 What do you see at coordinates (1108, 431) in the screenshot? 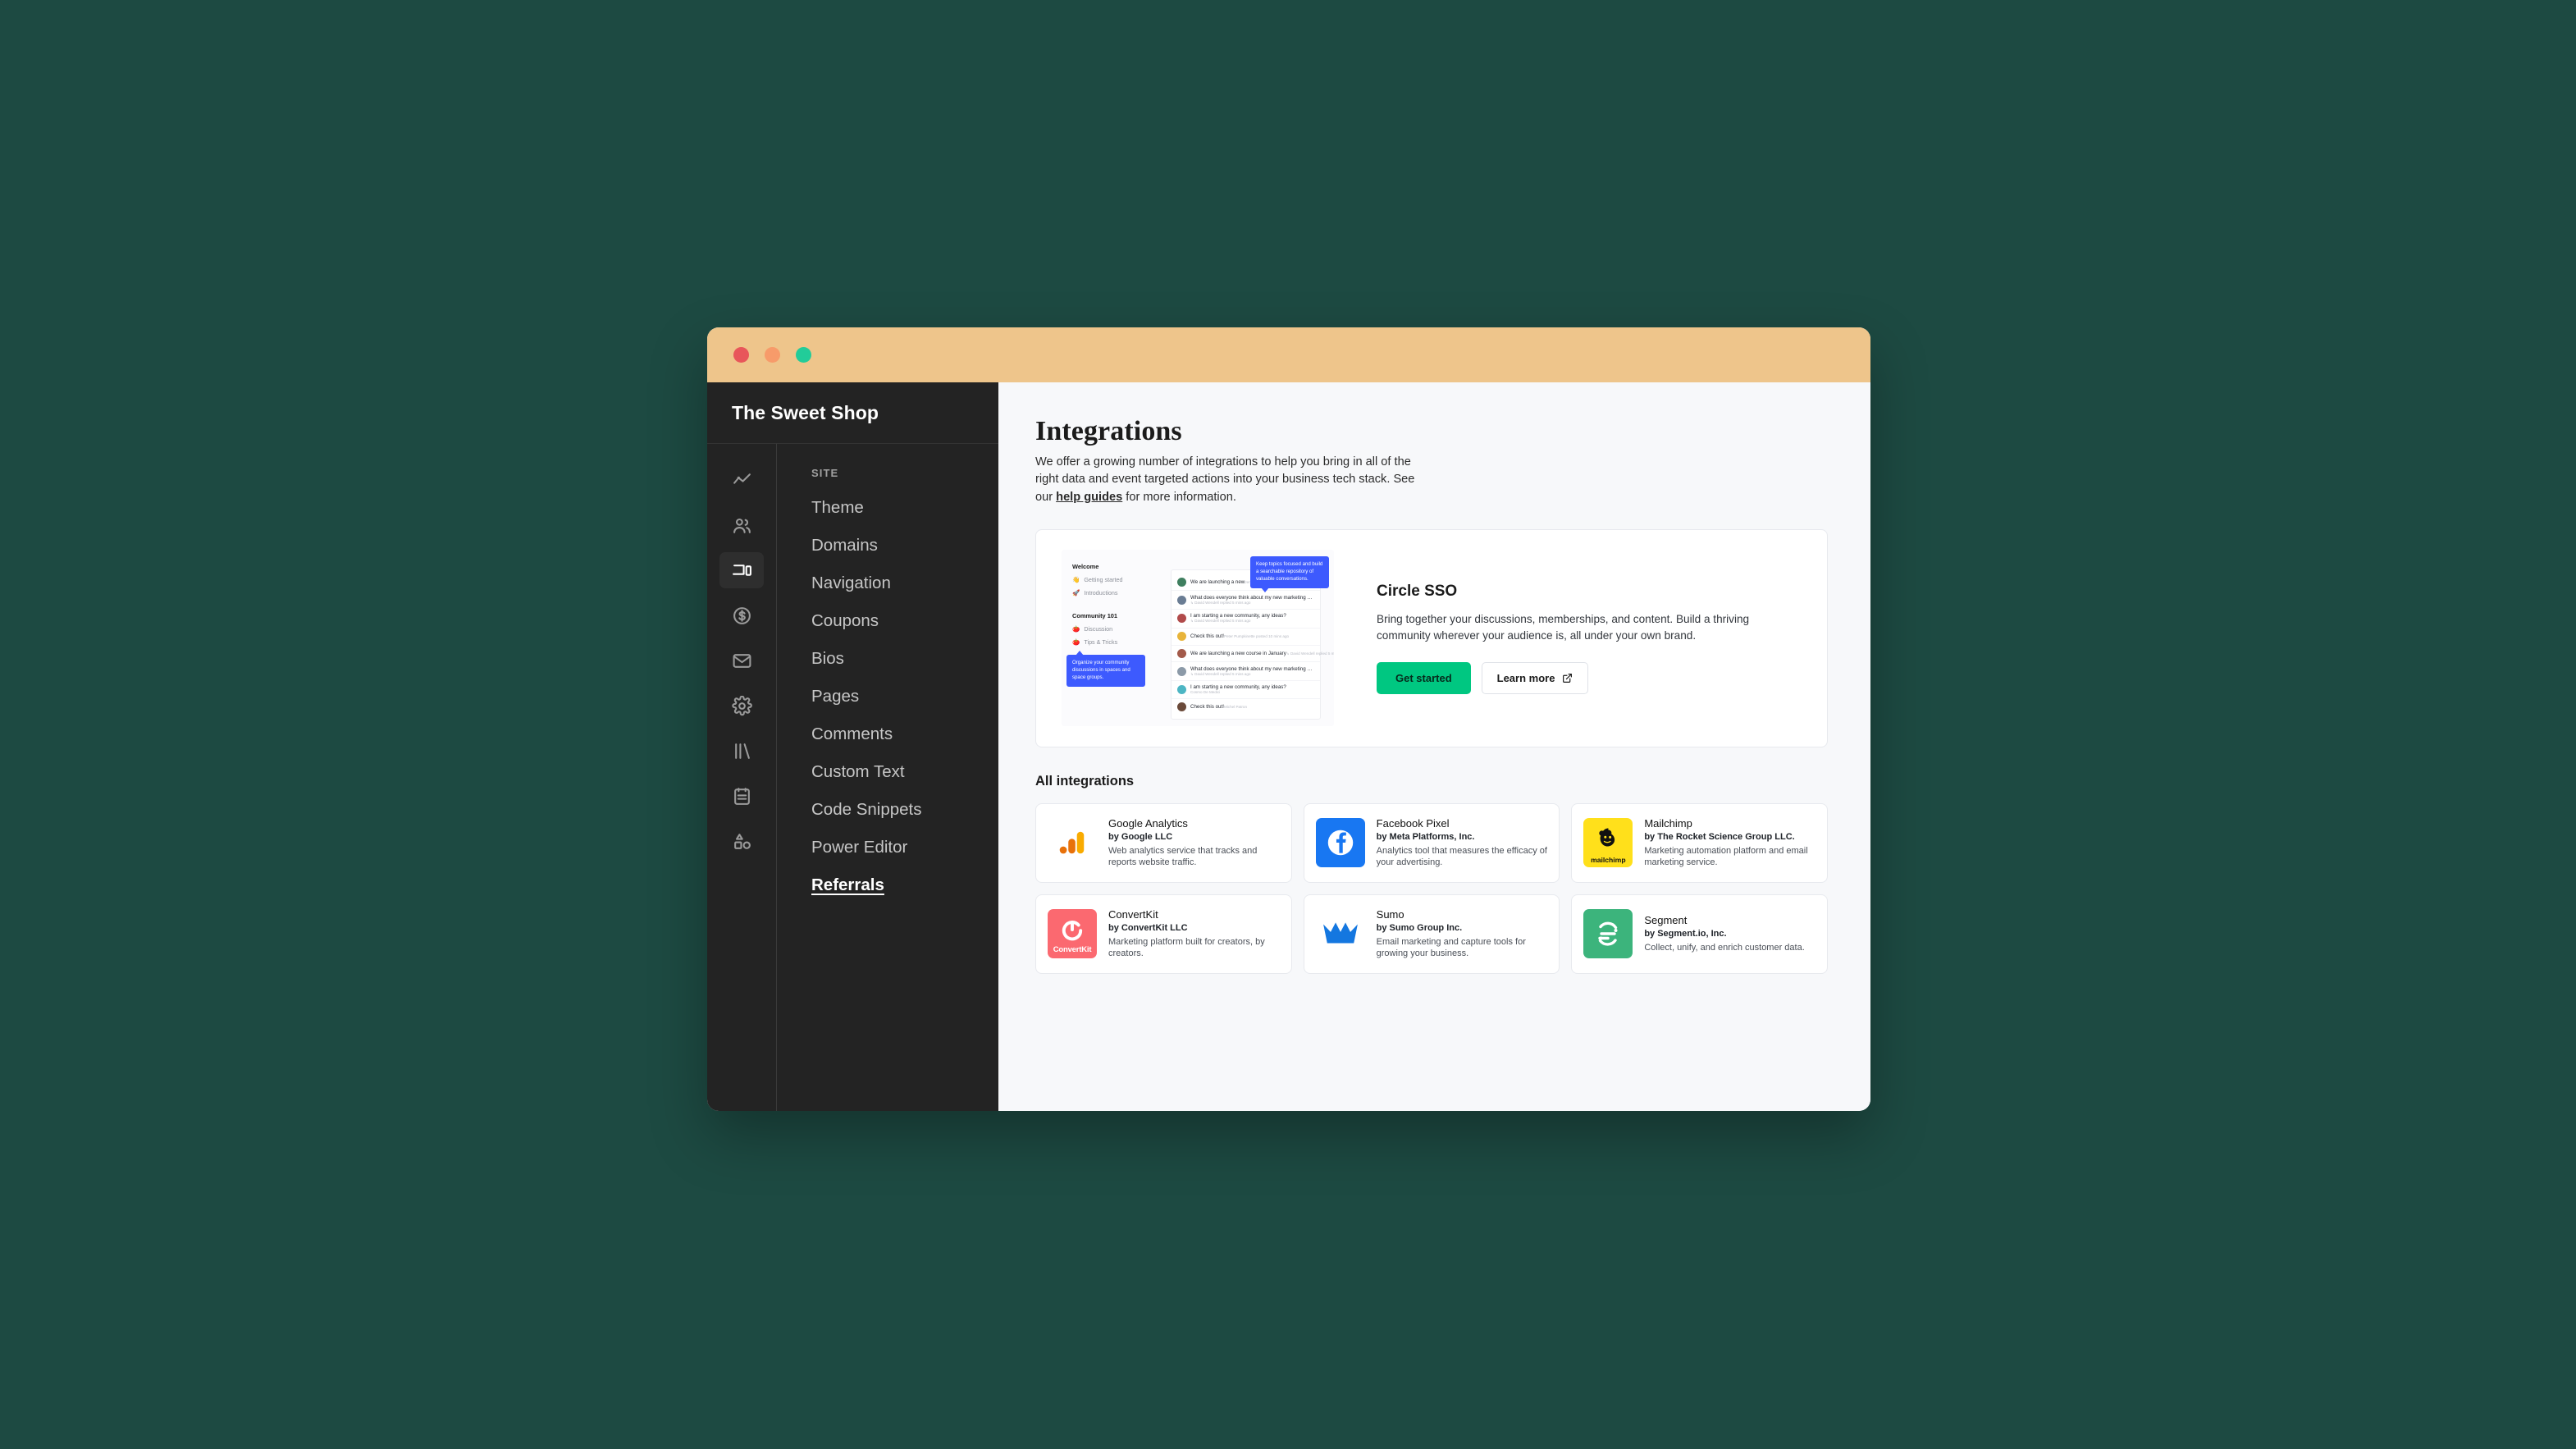
I see `page-title: Integrations` at bounding box center [1108, 431].